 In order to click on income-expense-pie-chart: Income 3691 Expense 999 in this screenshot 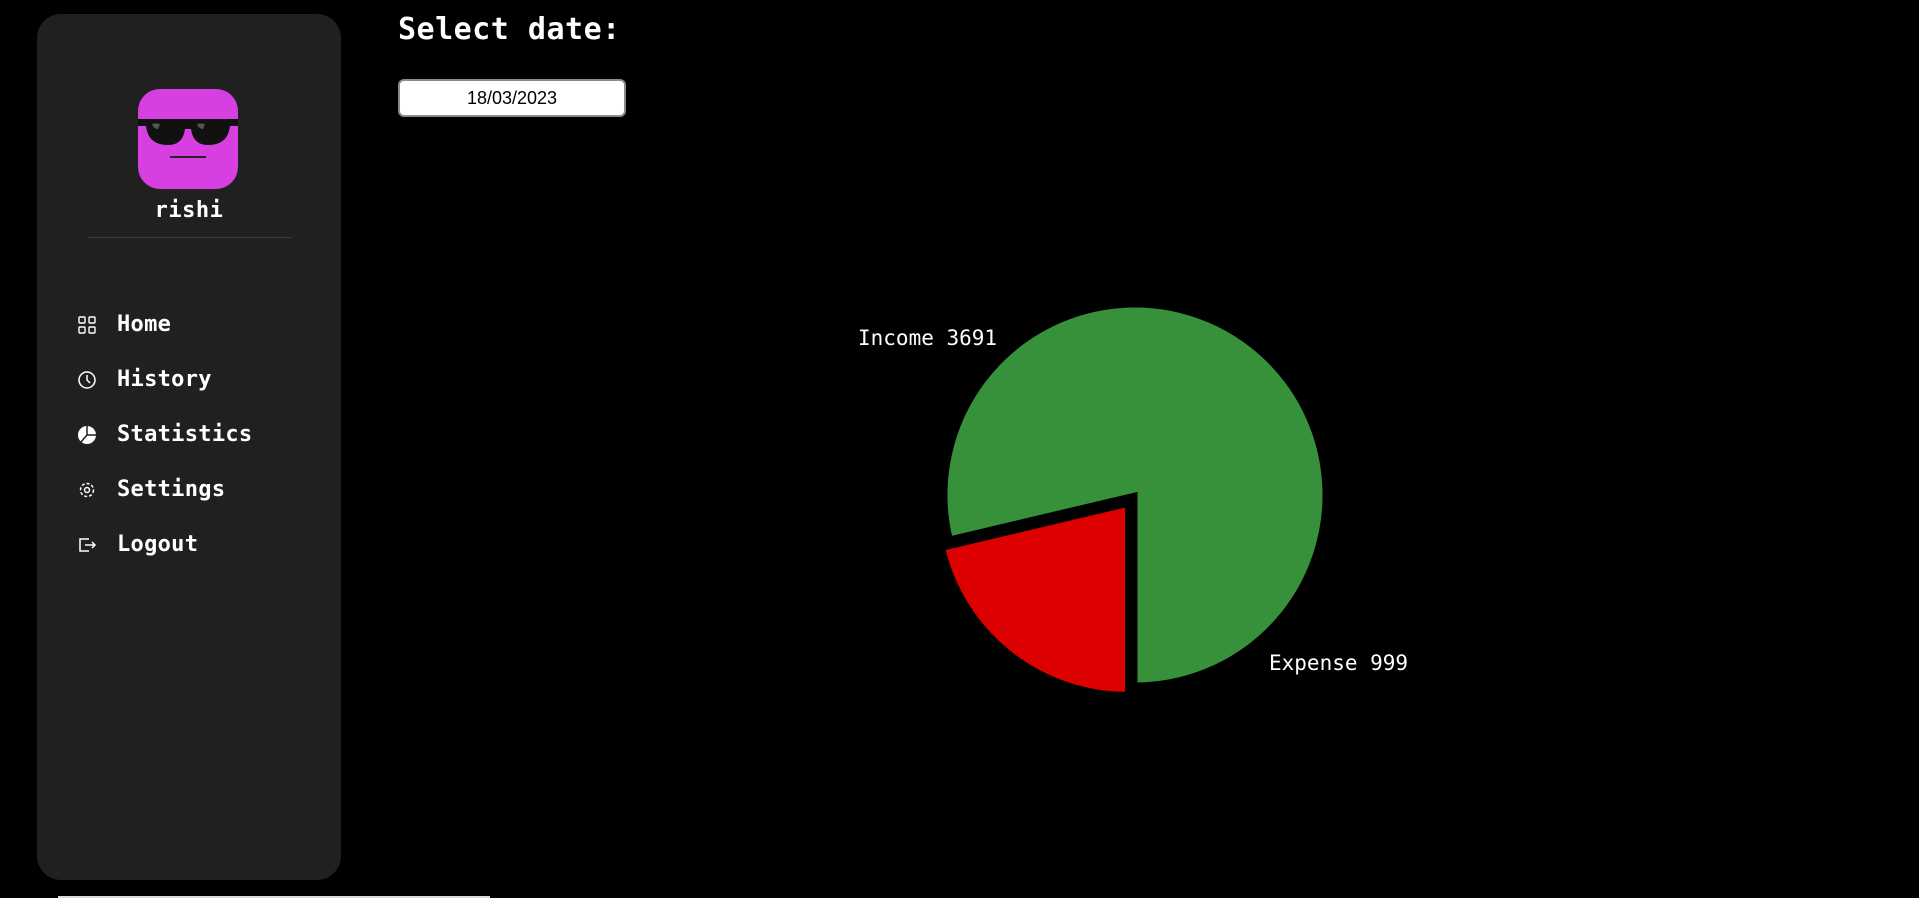, I will do `click(1133, 499)`.